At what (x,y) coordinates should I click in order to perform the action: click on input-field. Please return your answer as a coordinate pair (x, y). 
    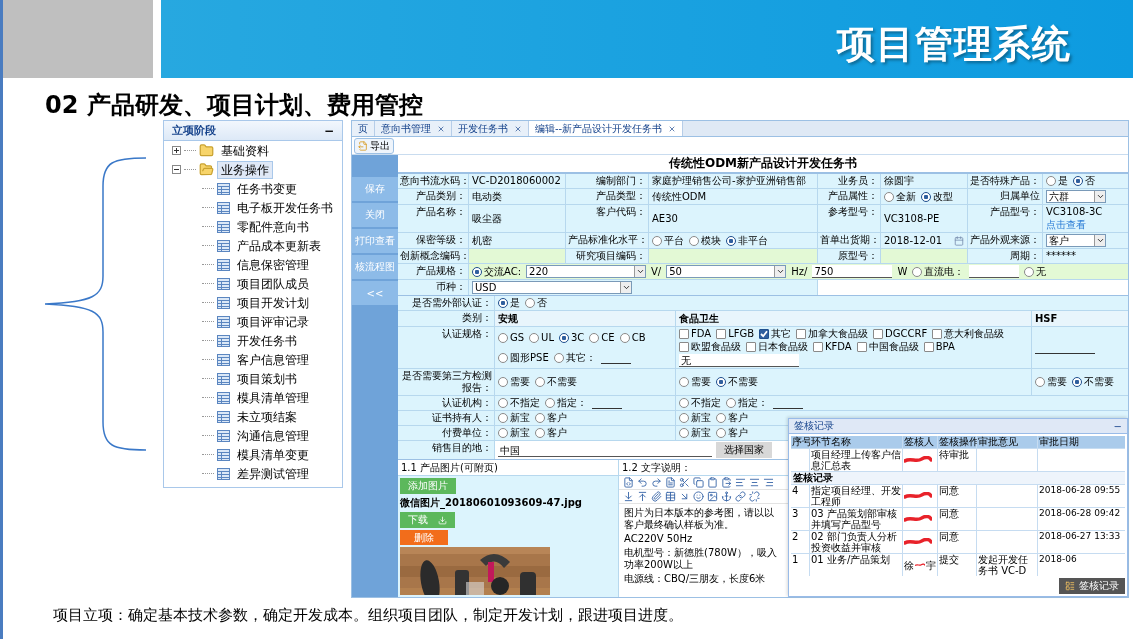
    Looking at the image, I should click on (994, 271).